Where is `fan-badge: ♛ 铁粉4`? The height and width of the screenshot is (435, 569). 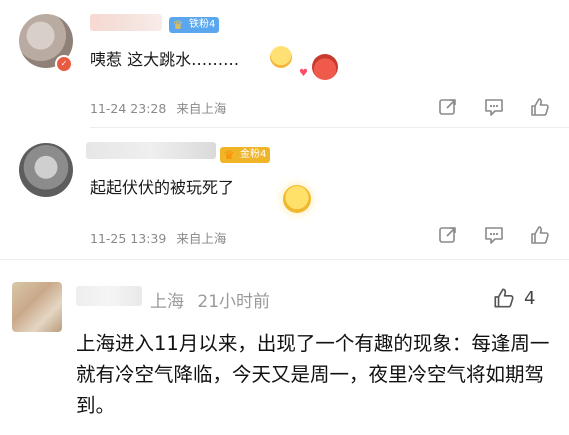
fan-badge: ♛ 铁粉4 is located at coordinates (194, 25).